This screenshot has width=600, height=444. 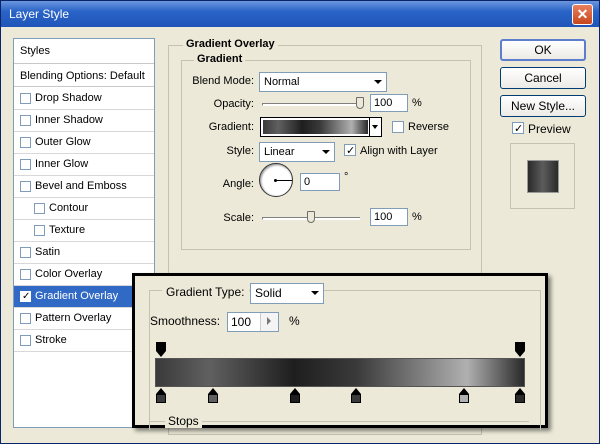 I want to click on opacity-slider-thumb, so click(x=360, y=103).